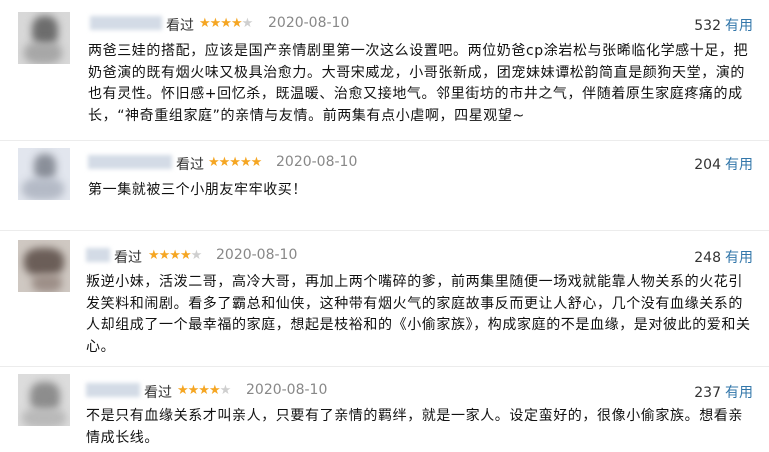  What do you see at coordinates (707, 258) in the screenshot?
I see `vote-number: 248` at bounding box center [707, 258].